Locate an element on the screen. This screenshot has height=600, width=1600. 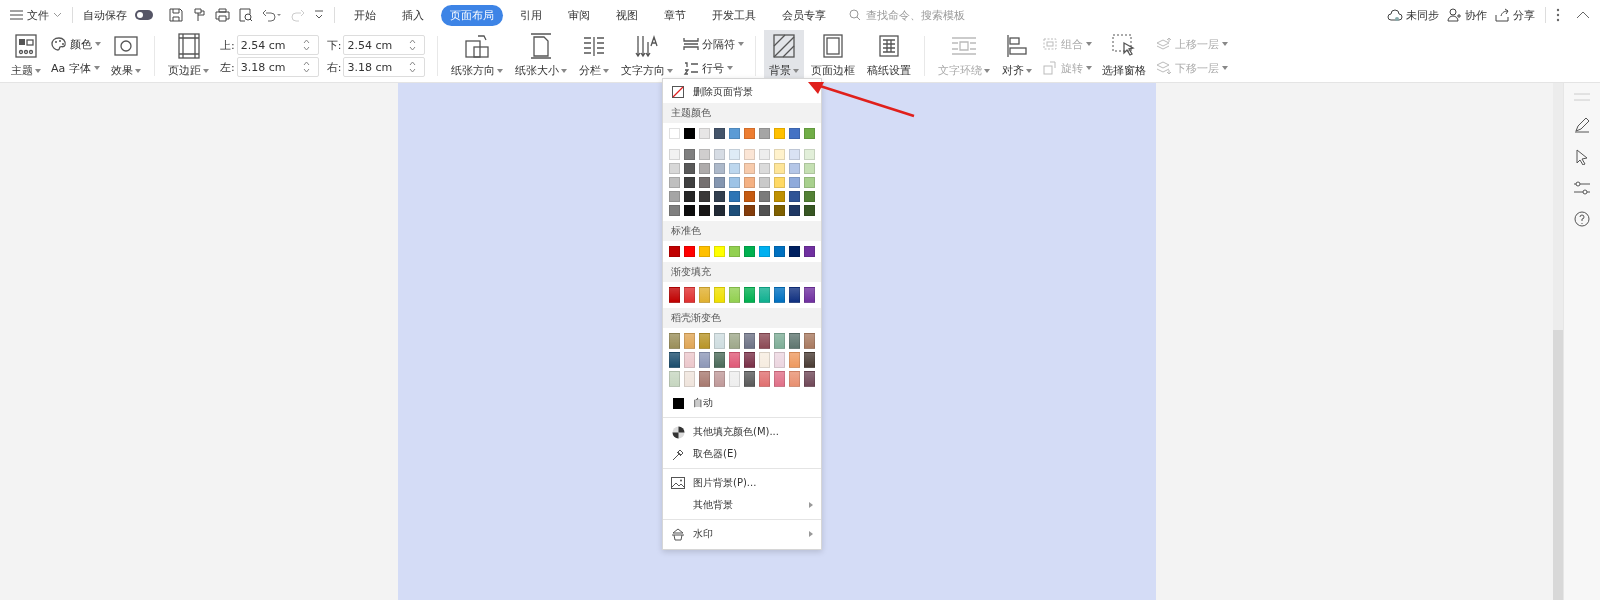
ribbon-tab: 引用 is located at coordinates (531, 15).